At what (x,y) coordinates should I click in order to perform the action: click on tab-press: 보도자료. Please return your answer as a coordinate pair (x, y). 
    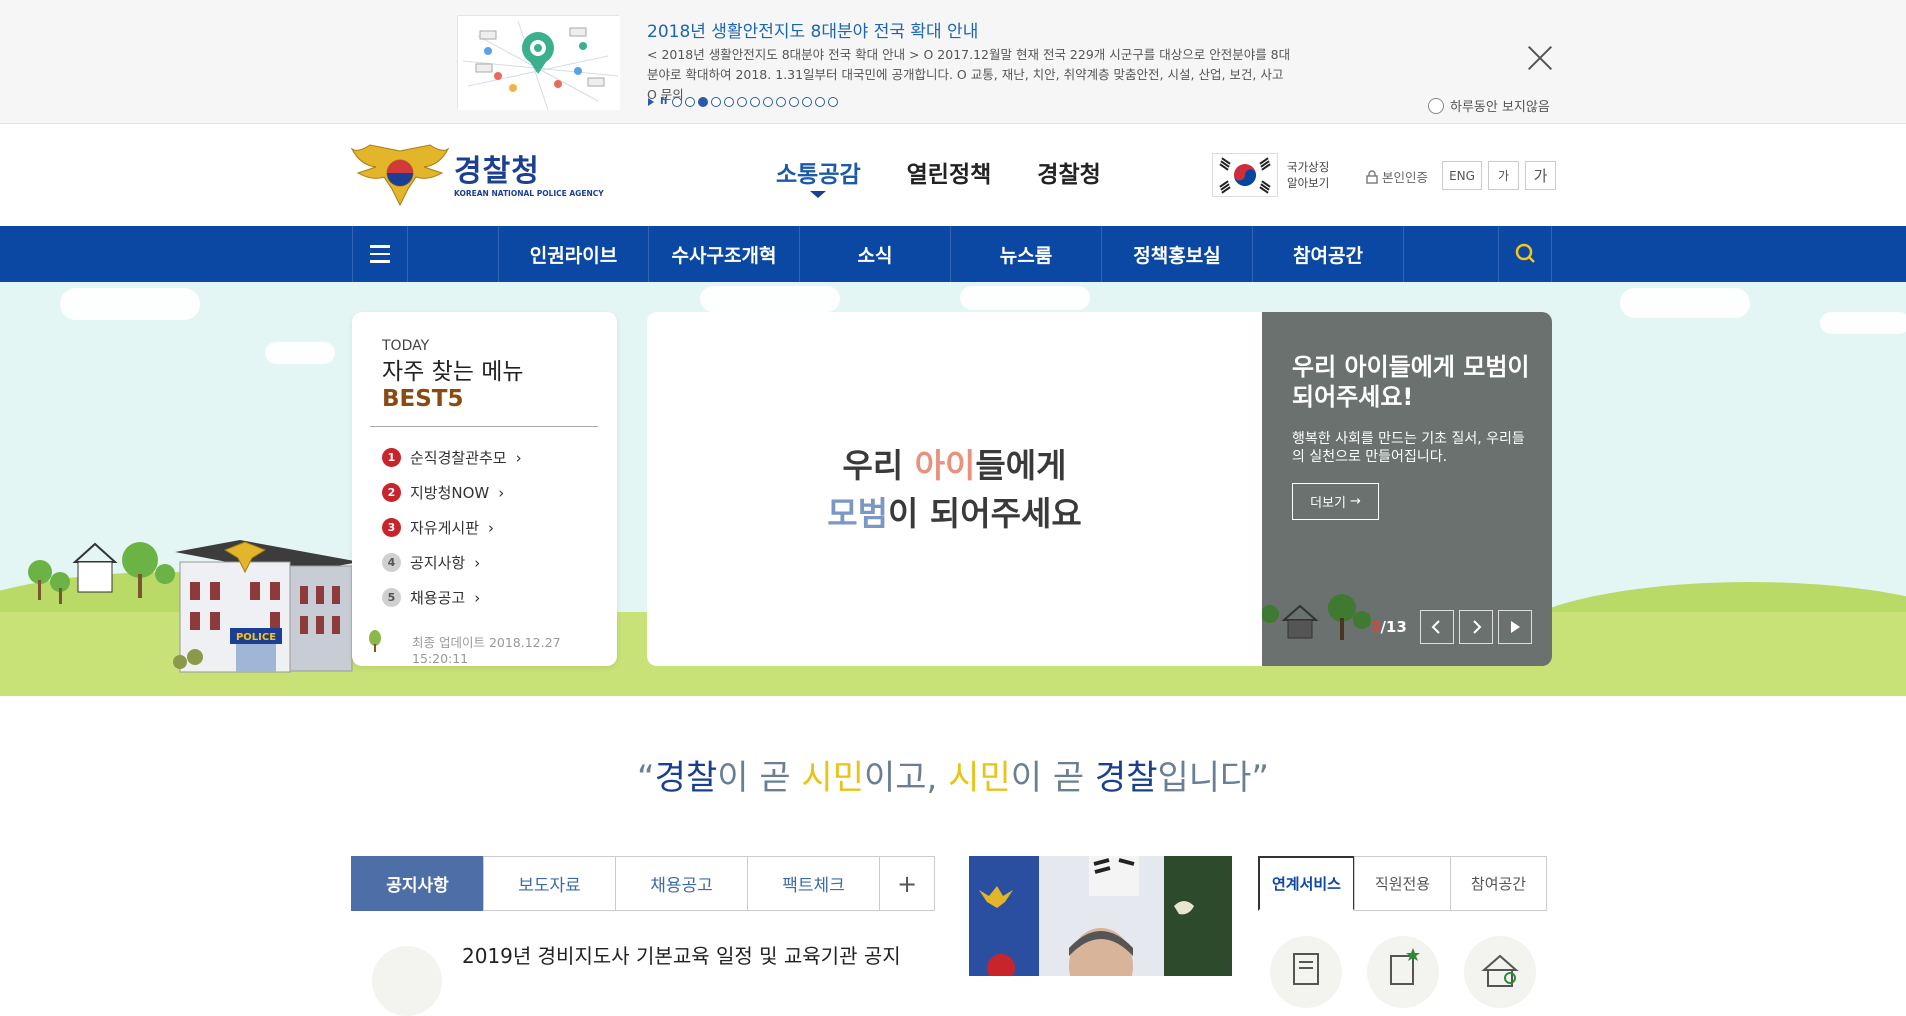
    Looking at the image, I should click on (549, 883).